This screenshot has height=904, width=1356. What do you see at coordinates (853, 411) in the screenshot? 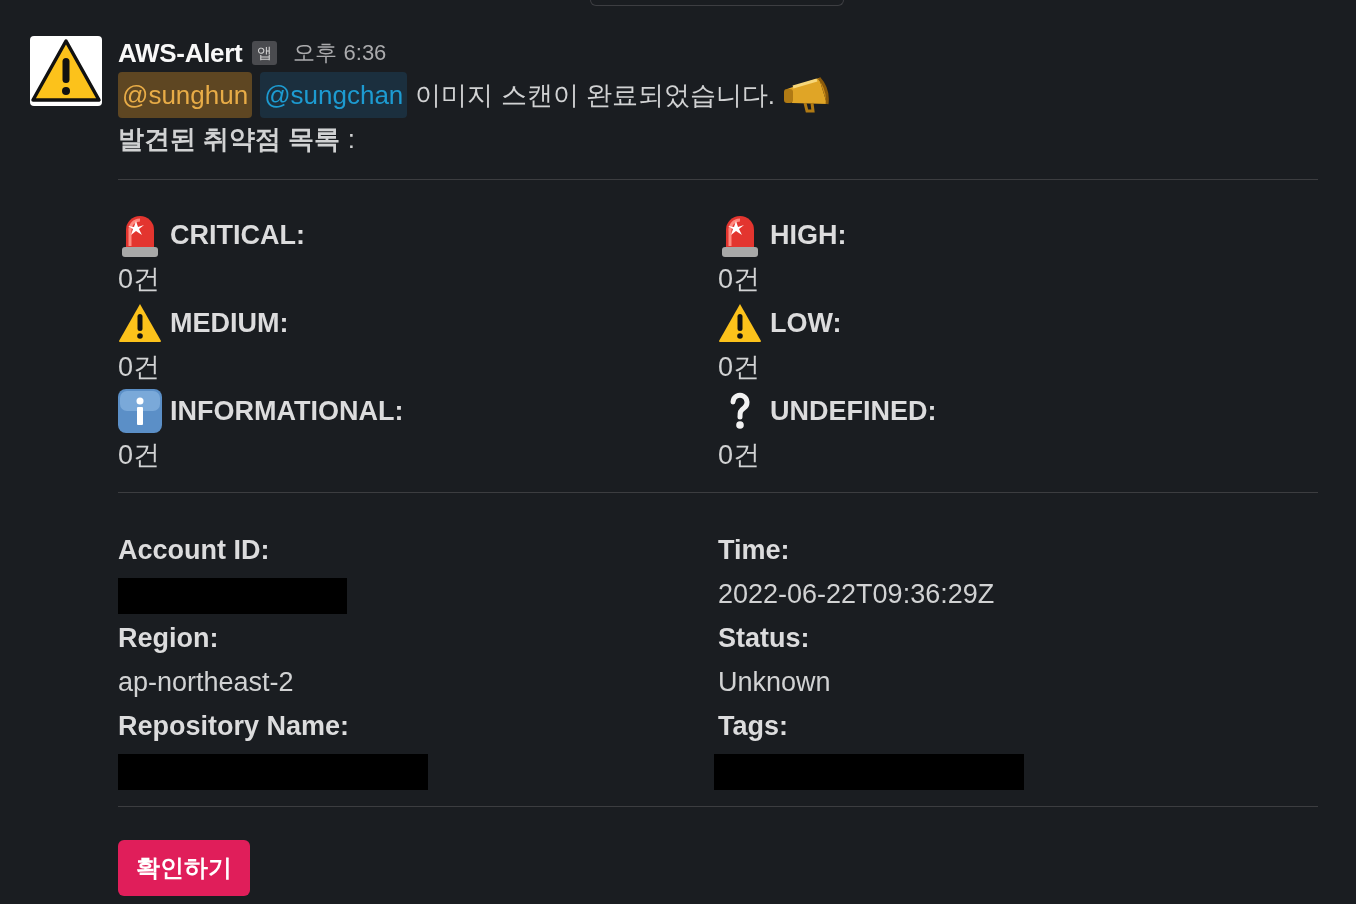
I see `severity-label: UNDEFINED:` at bounding box center [853, 411].